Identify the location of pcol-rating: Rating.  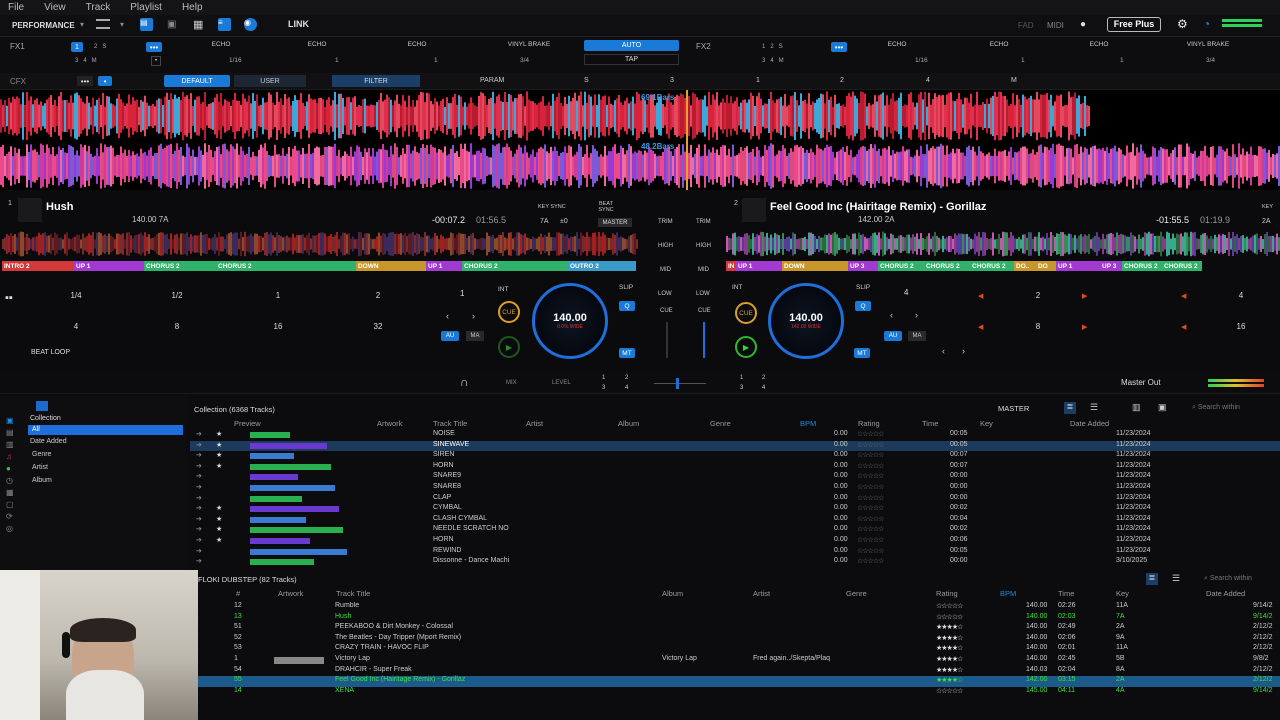
(947, 593).